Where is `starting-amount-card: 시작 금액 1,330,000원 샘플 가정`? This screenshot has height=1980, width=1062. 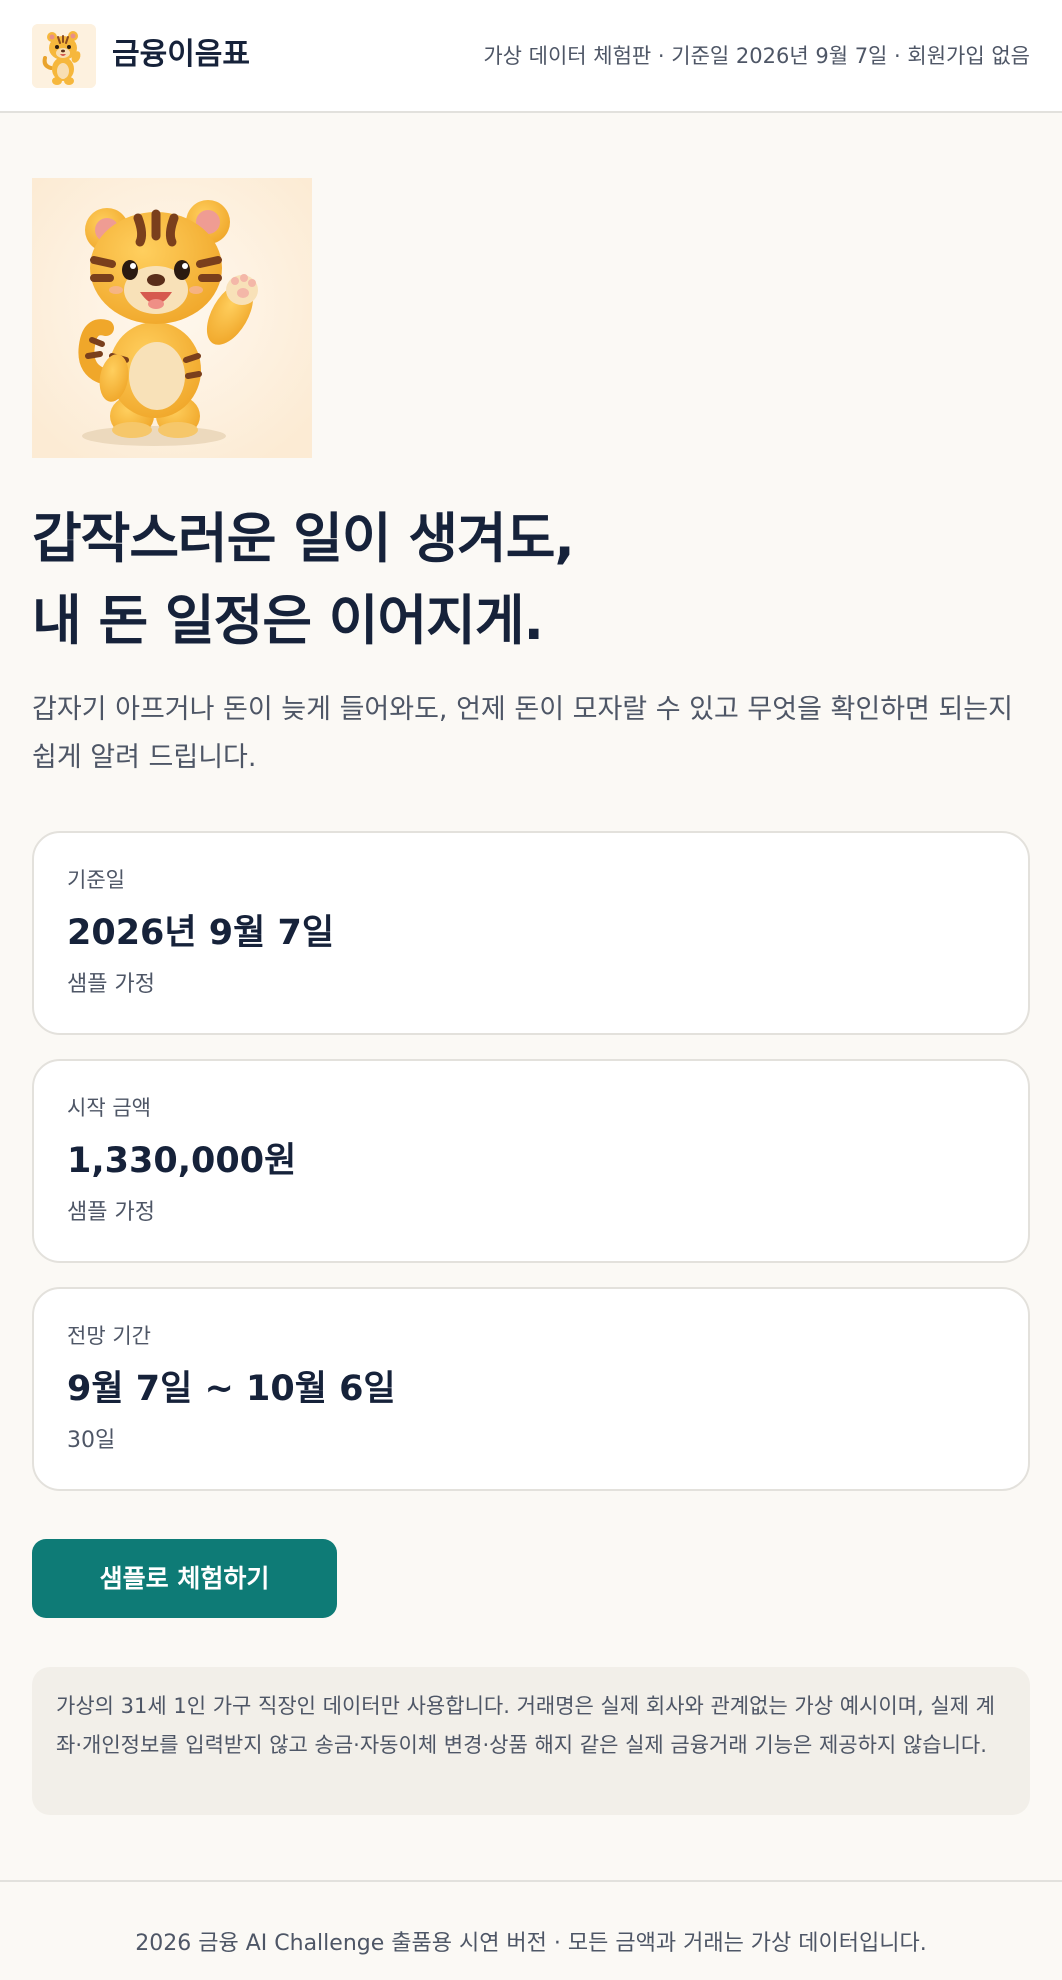 starting-amount-card: 시작 금액 1,330,000원 샘플 가정 is located at coordinates (531, 1161).